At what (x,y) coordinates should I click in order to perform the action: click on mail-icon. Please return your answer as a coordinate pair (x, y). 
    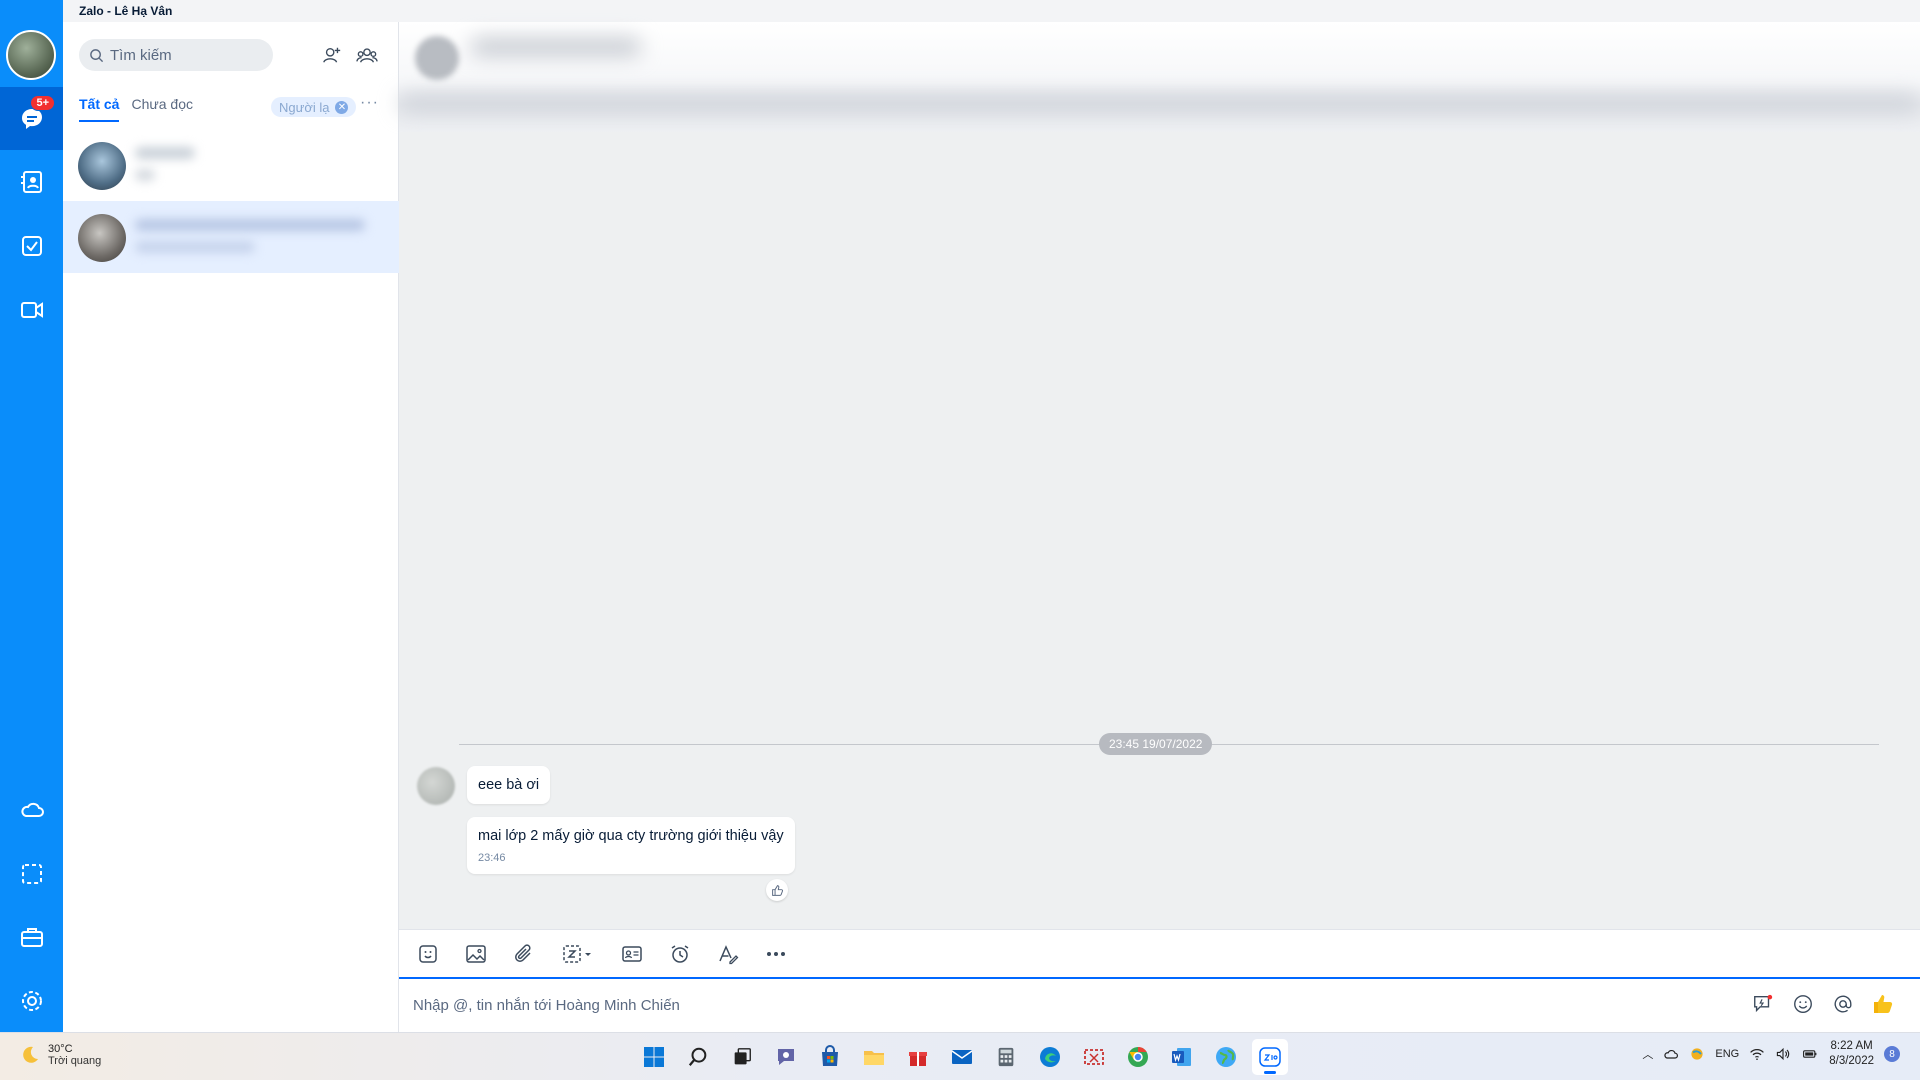
    Looking at the image, I should click on (962, 1057).